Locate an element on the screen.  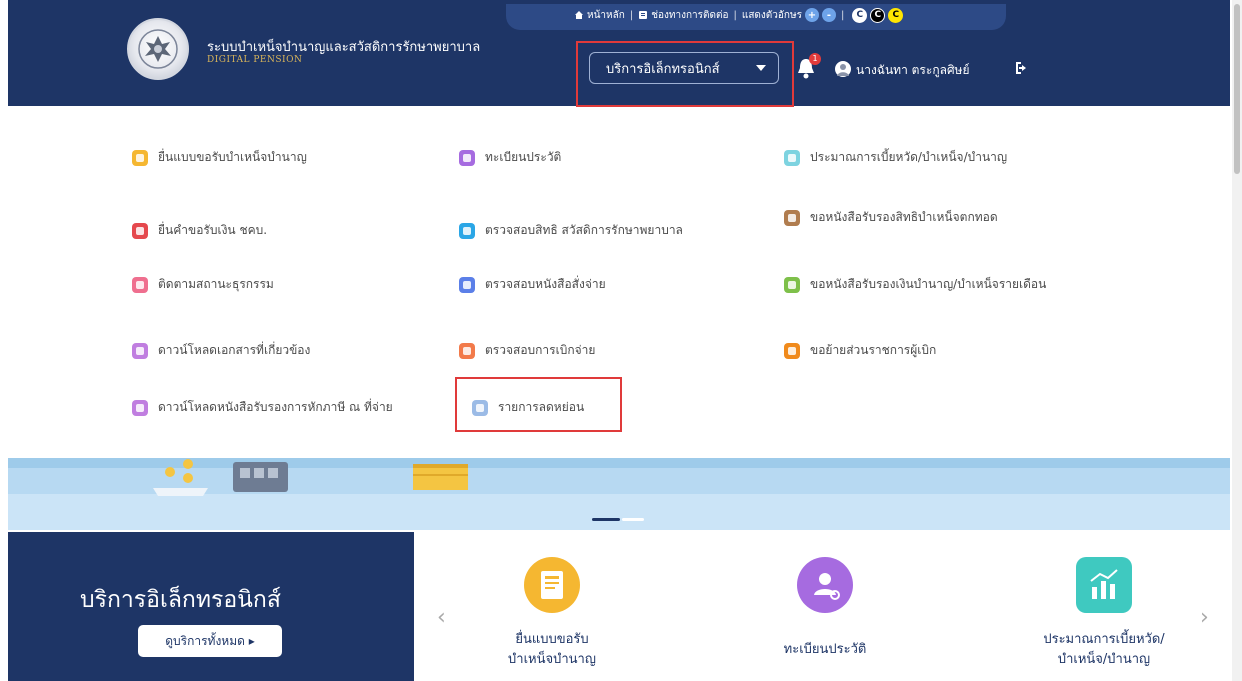
menu-item-pension-cert: ขอหนังสือรับรองเงินบำนาญ/บำเหน็จรายเดือน is located at coordinates (915, 284).